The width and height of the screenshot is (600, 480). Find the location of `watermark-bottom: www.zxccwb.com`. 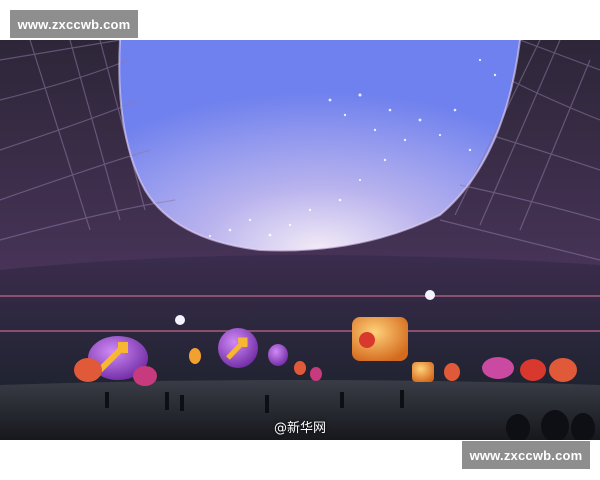

watermark-bottom: www.zxccwb.com is located at coordinates (526, 455).